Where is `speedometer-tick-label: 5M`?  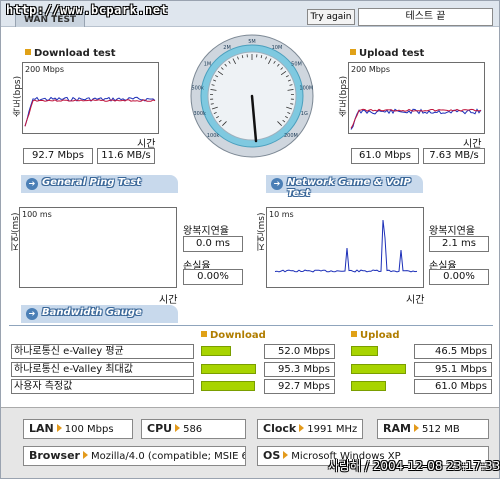 speedometer-tick-label: 5M is located at coordinates (252, 42).